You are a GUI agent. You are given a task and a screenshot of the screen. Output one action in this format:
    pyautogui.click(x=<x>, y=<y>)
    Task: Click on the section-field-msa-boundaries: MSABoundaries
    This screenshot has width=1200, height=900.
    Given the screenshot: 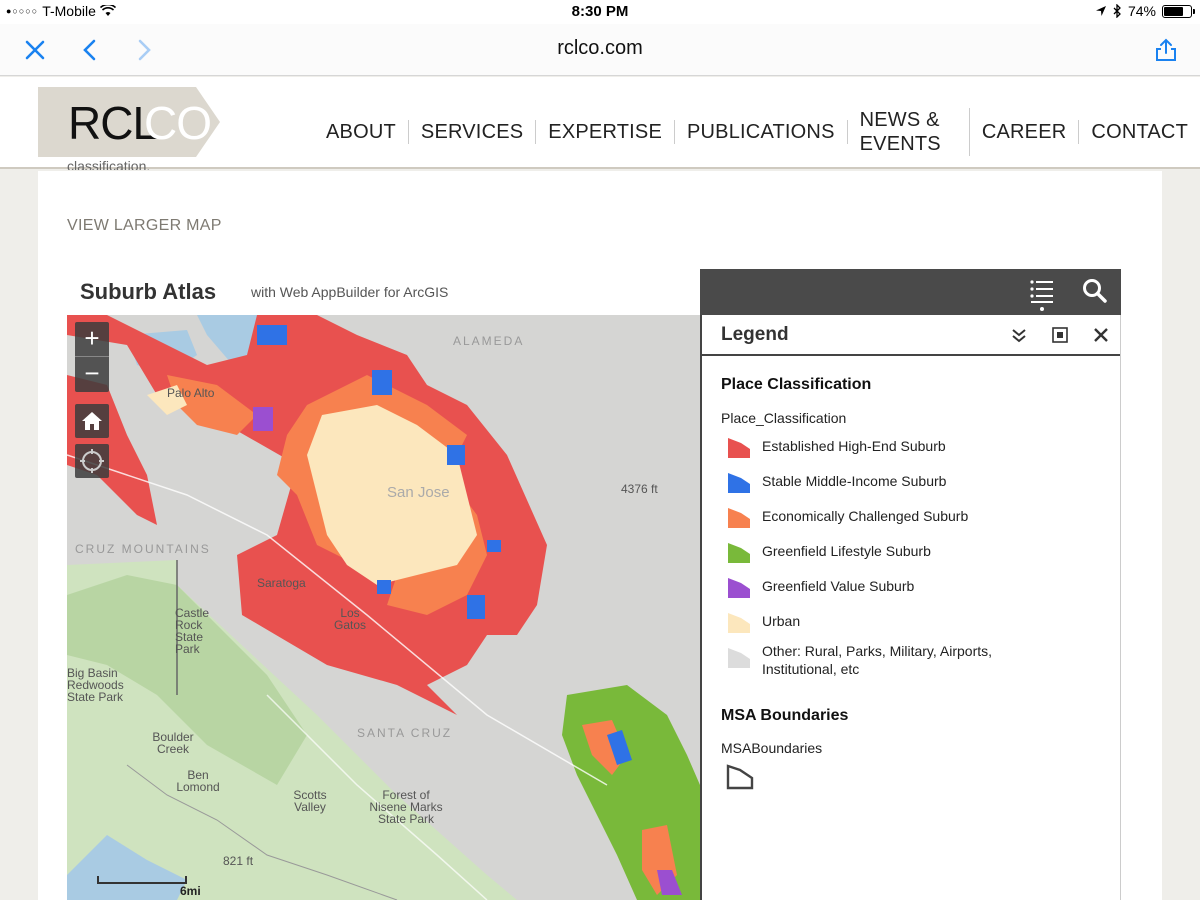 What is the action you would take?
    pyautogui.click(x=772, y=748)
    